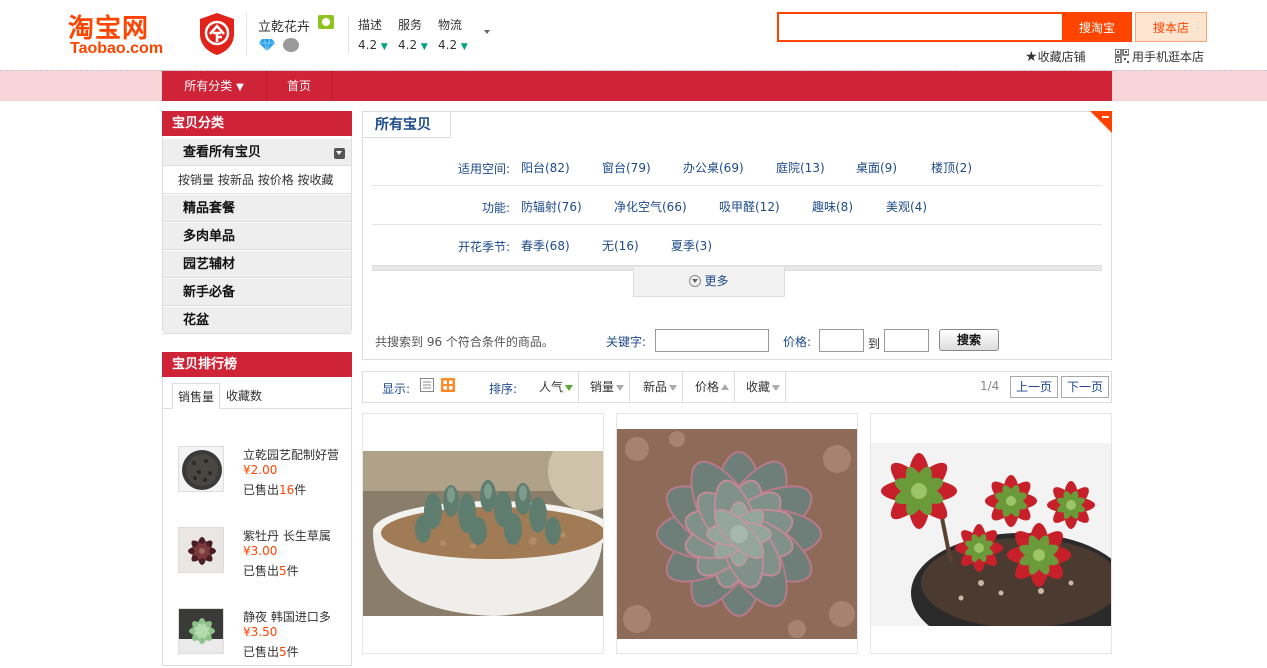 The width and height of the screenshot is (1267, 668). Describe the element at coordinates (214, 86) in the screenshot. I see `nav-all-categories: 所有分类 ▼` at that location.